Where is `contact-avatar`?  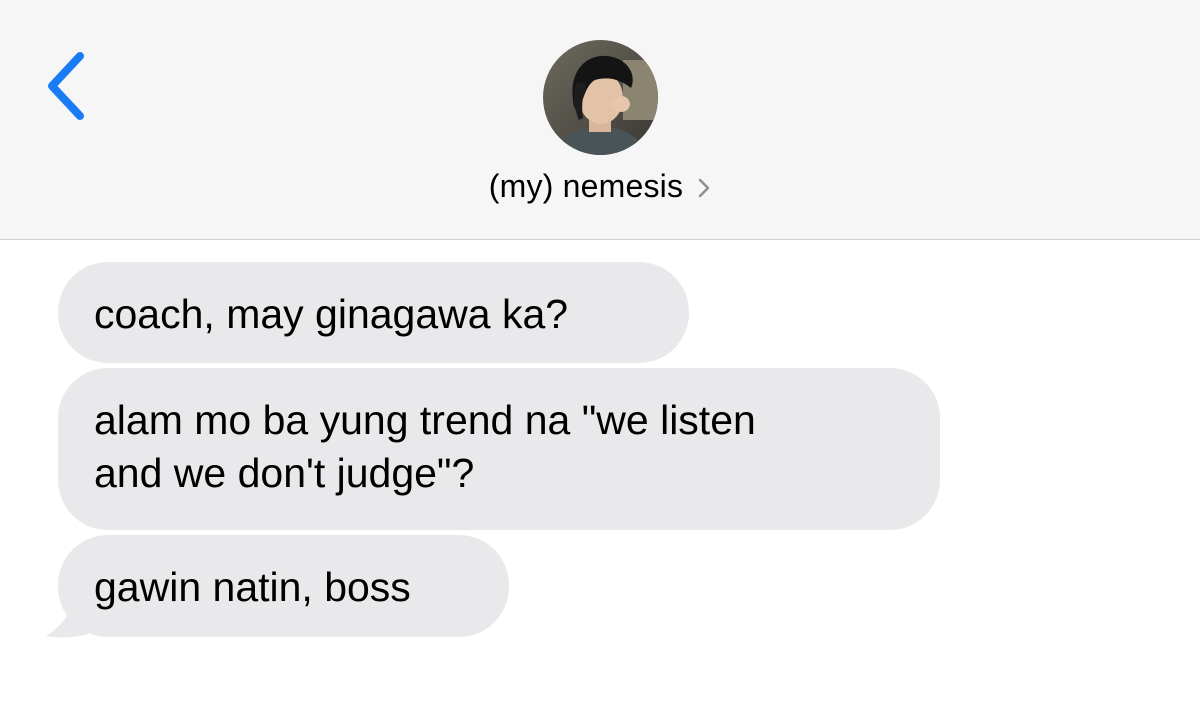
contact-avatar is located at coordinates (600, 97).